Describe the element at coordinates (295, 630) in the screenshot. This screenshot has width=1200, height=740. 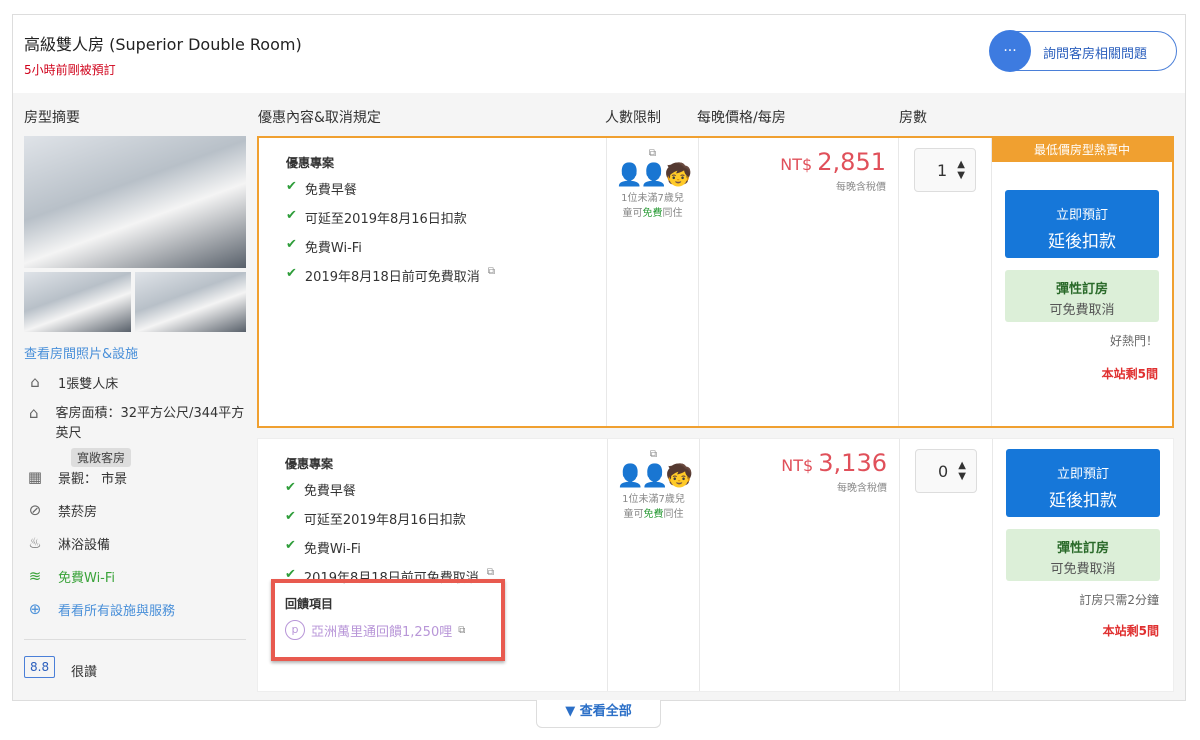
I see `asia-miles-icon: p` at that location.